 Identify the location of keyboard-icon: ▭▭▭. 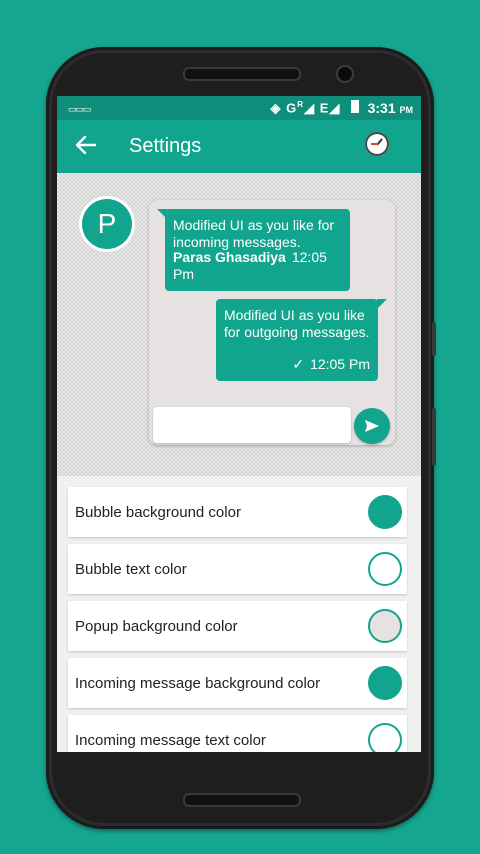
(79, 109).